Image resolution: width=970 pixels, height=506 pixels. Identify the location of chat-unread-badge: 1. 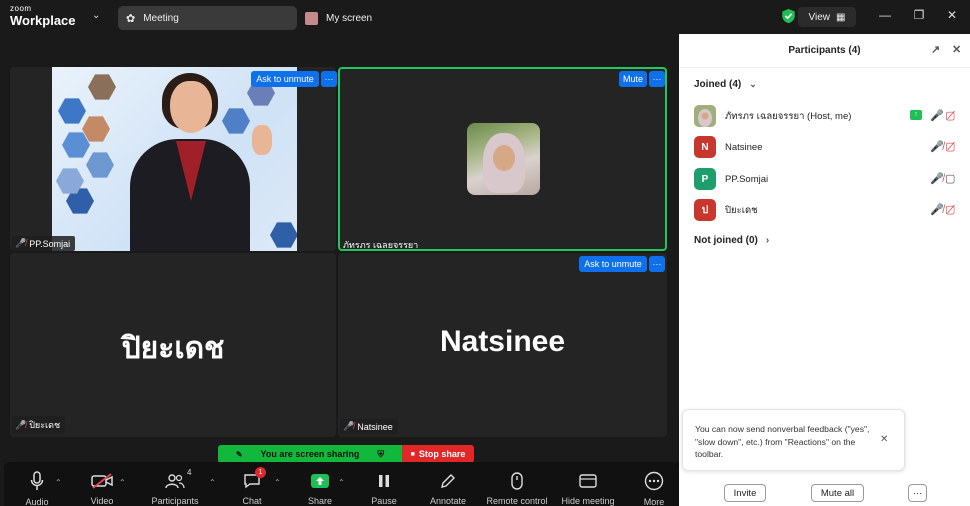
(260, 472).